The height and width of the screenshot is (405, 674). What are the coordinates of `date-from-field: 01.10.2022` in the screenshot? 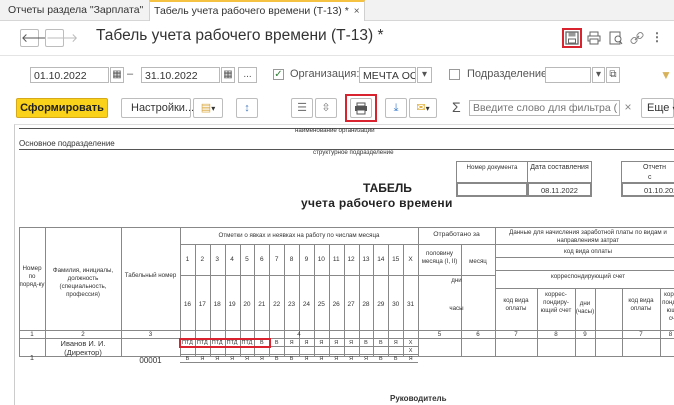 It's located at (69, 75).